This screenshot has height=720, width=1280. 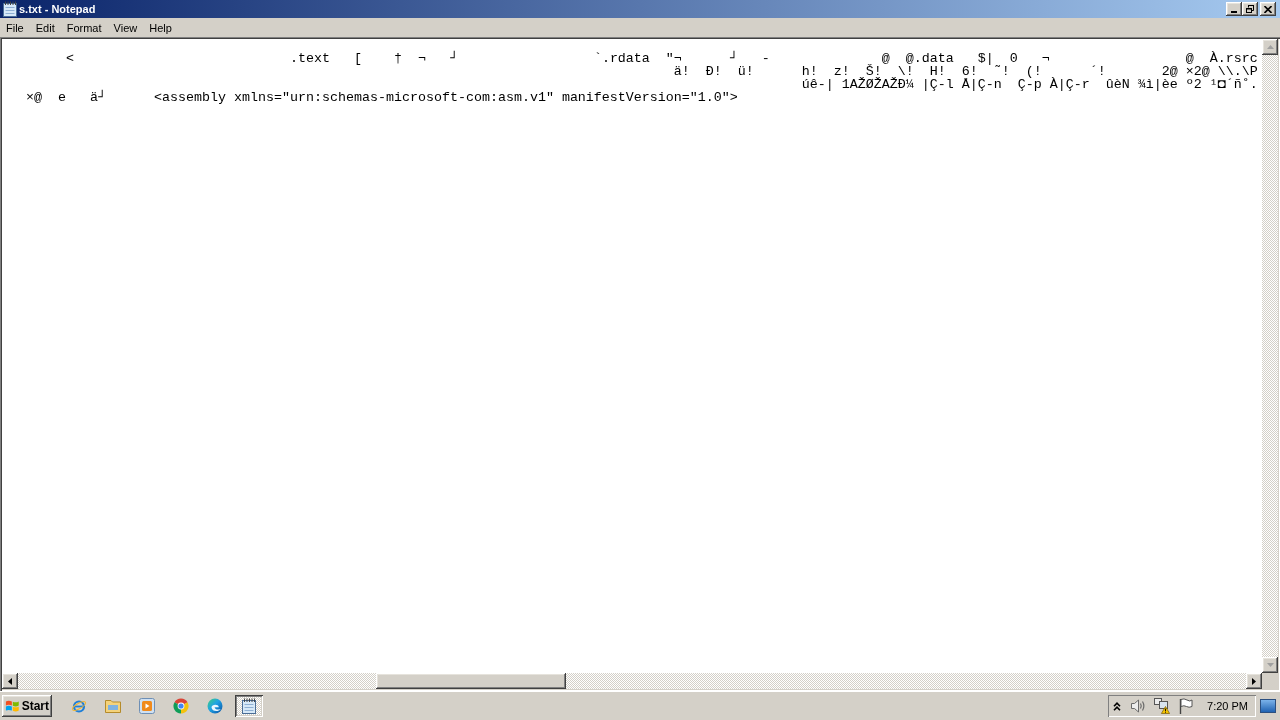 What do you see at coordinates (84, 27) in the screenshot?
I see `menu-item: Format` at bounding box center [84, 27].